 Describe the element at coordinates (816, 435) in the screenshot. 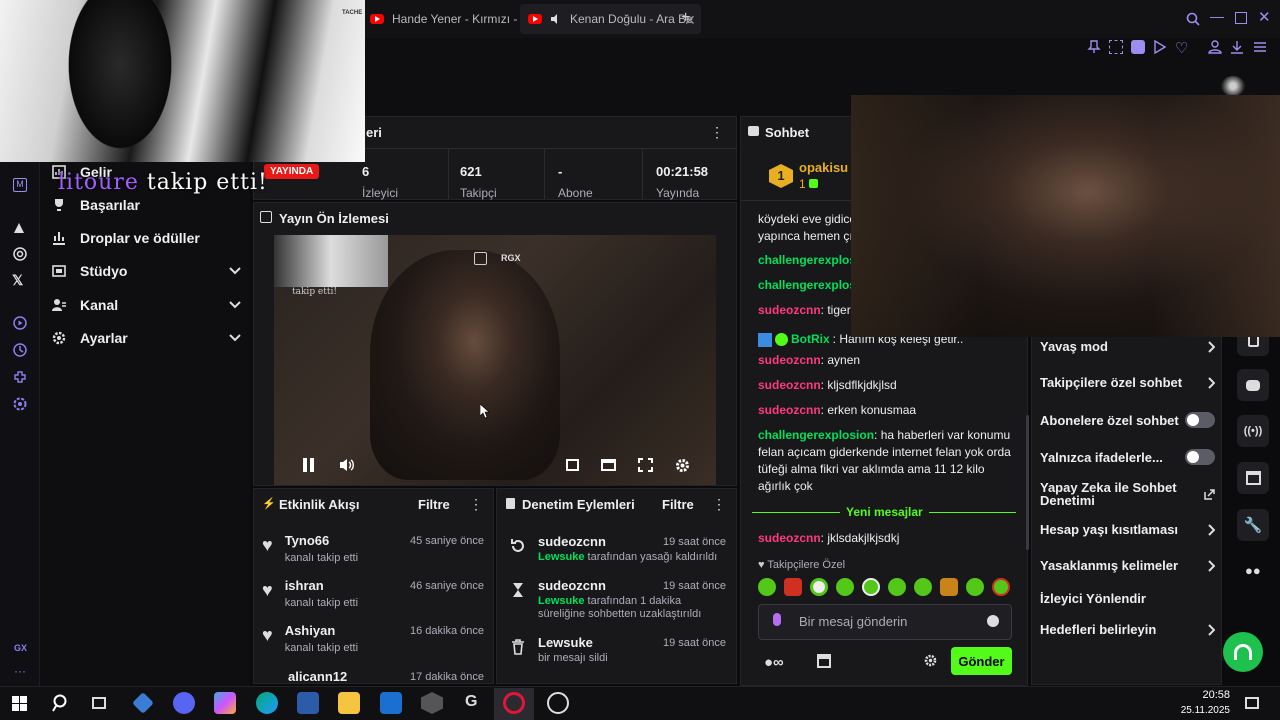

I see `chat-user: challengerexplosion` at that location.